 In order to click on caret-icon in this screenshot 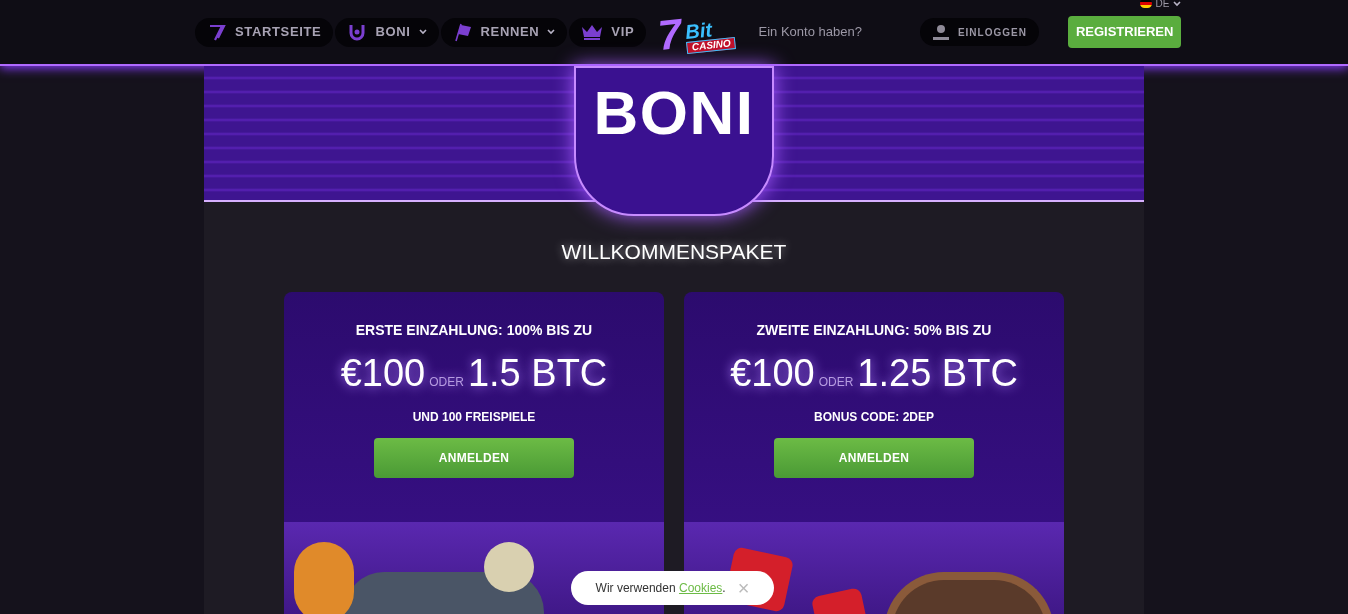, I will do `click(1177, 3)`.